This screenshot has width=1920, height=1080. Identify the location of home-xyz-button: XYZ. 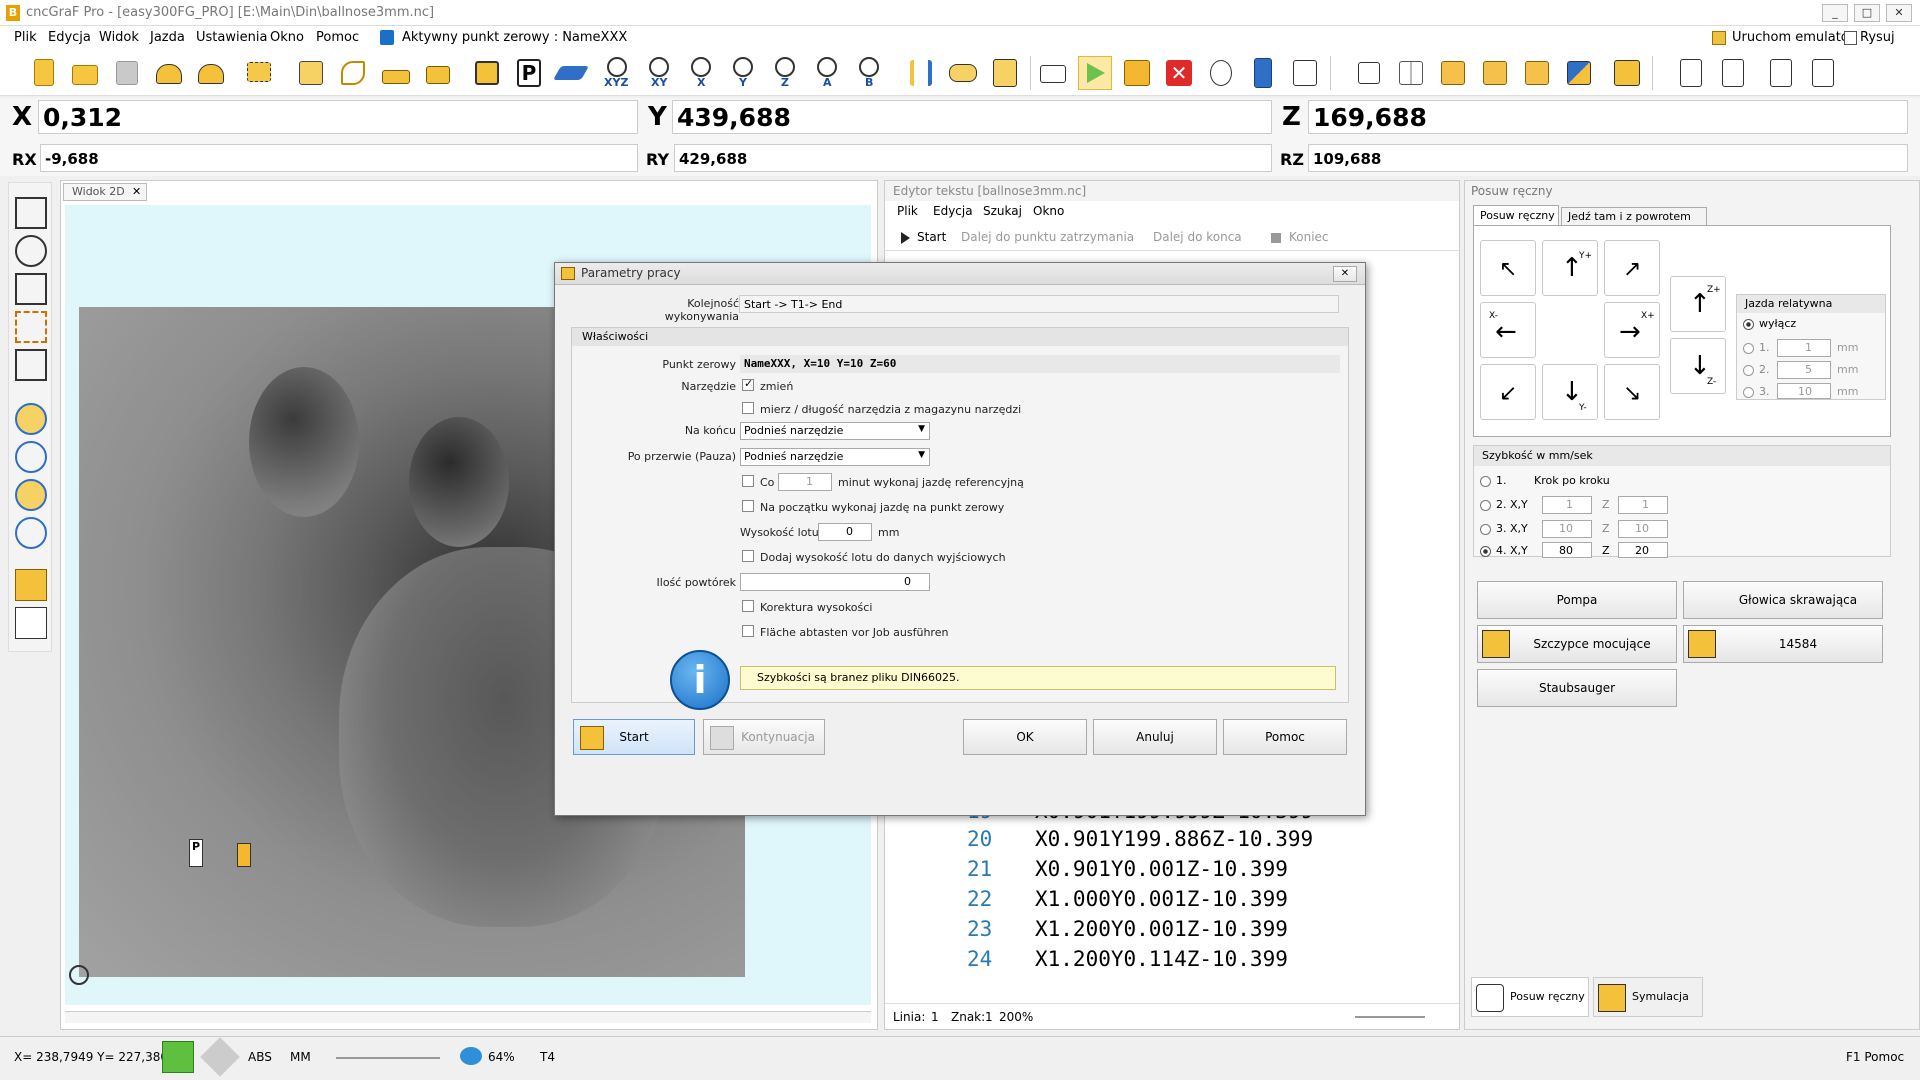
(617, 73).